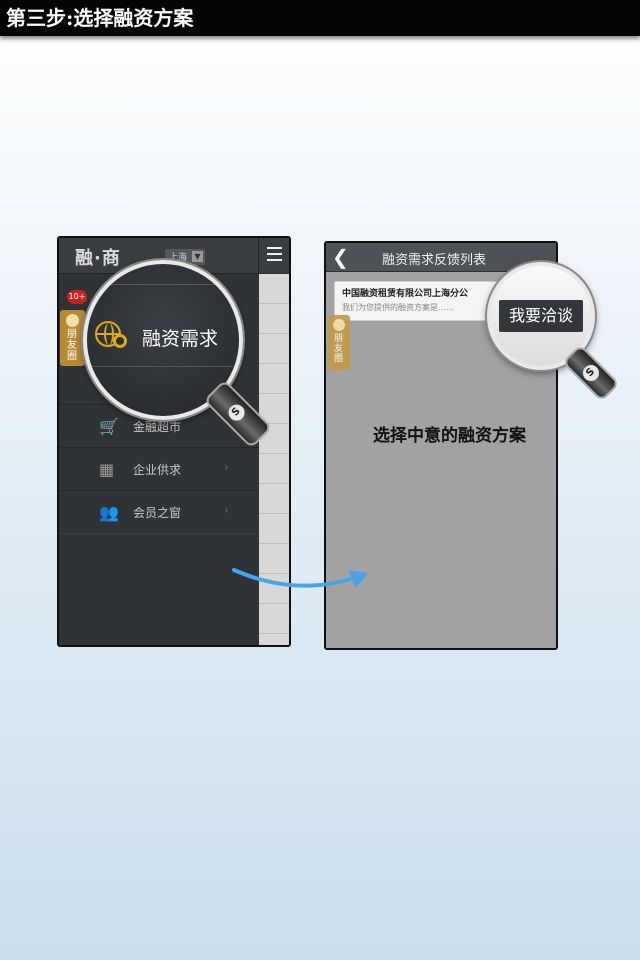 This screenshot has height=960, width=640. I want to click on instruction-caption: 选择中意的融资方案, so click(449, 436).